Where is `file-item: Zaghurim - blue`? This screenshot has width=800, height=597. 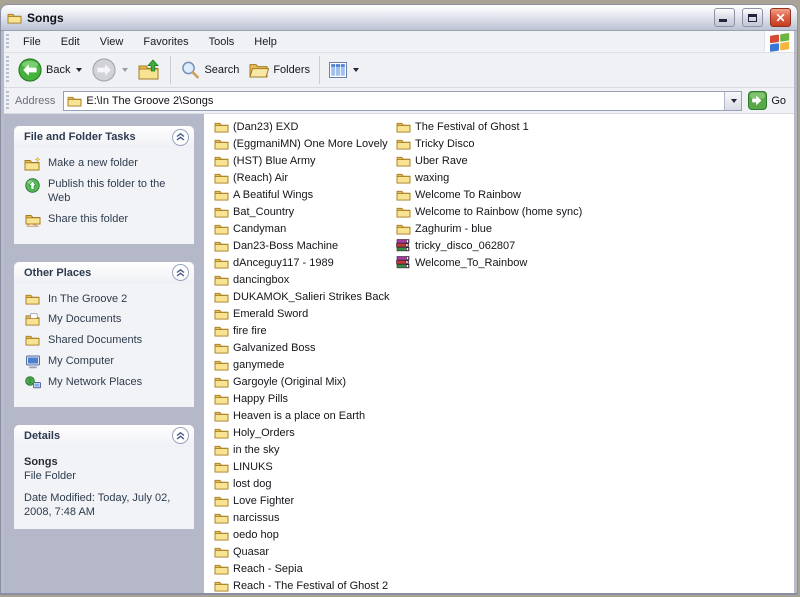 file-item: Zaghurim - blue is located at coordinates (489, 228).